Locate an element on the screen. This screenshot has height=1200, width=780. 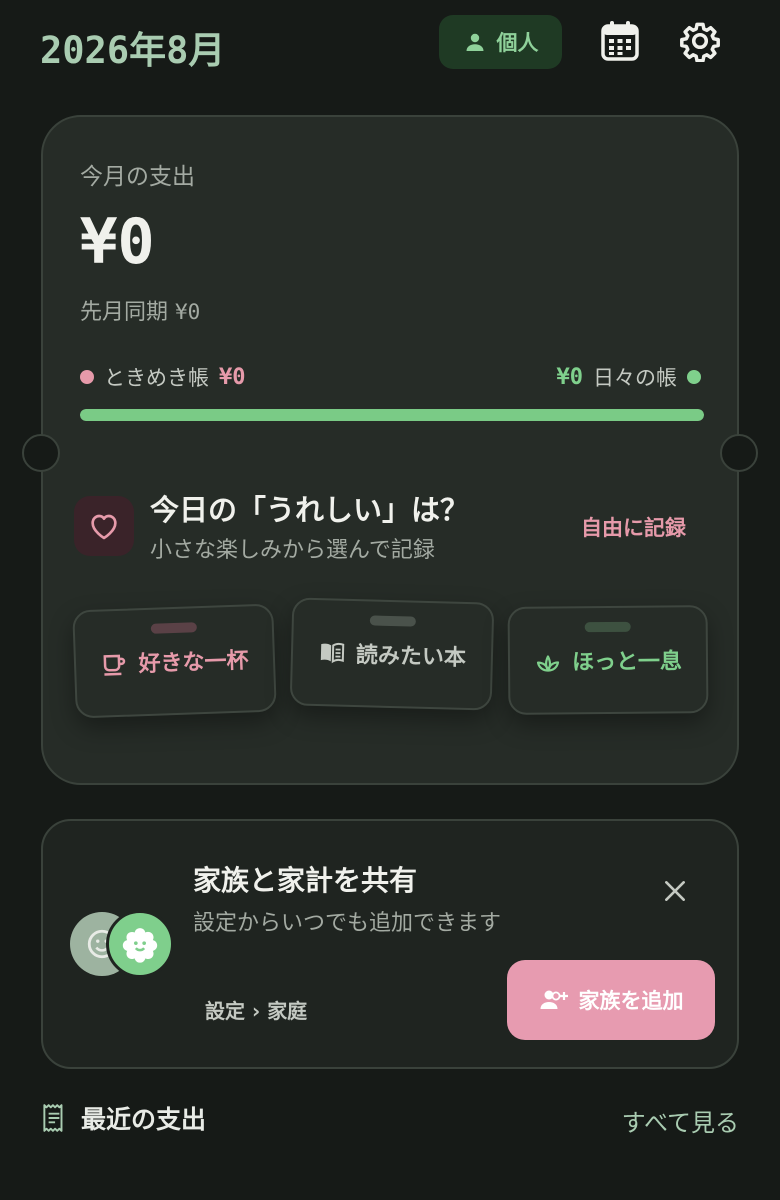
settings-breadcrumb: 設定 › 家庭 is located at coordinates (256, 1009).